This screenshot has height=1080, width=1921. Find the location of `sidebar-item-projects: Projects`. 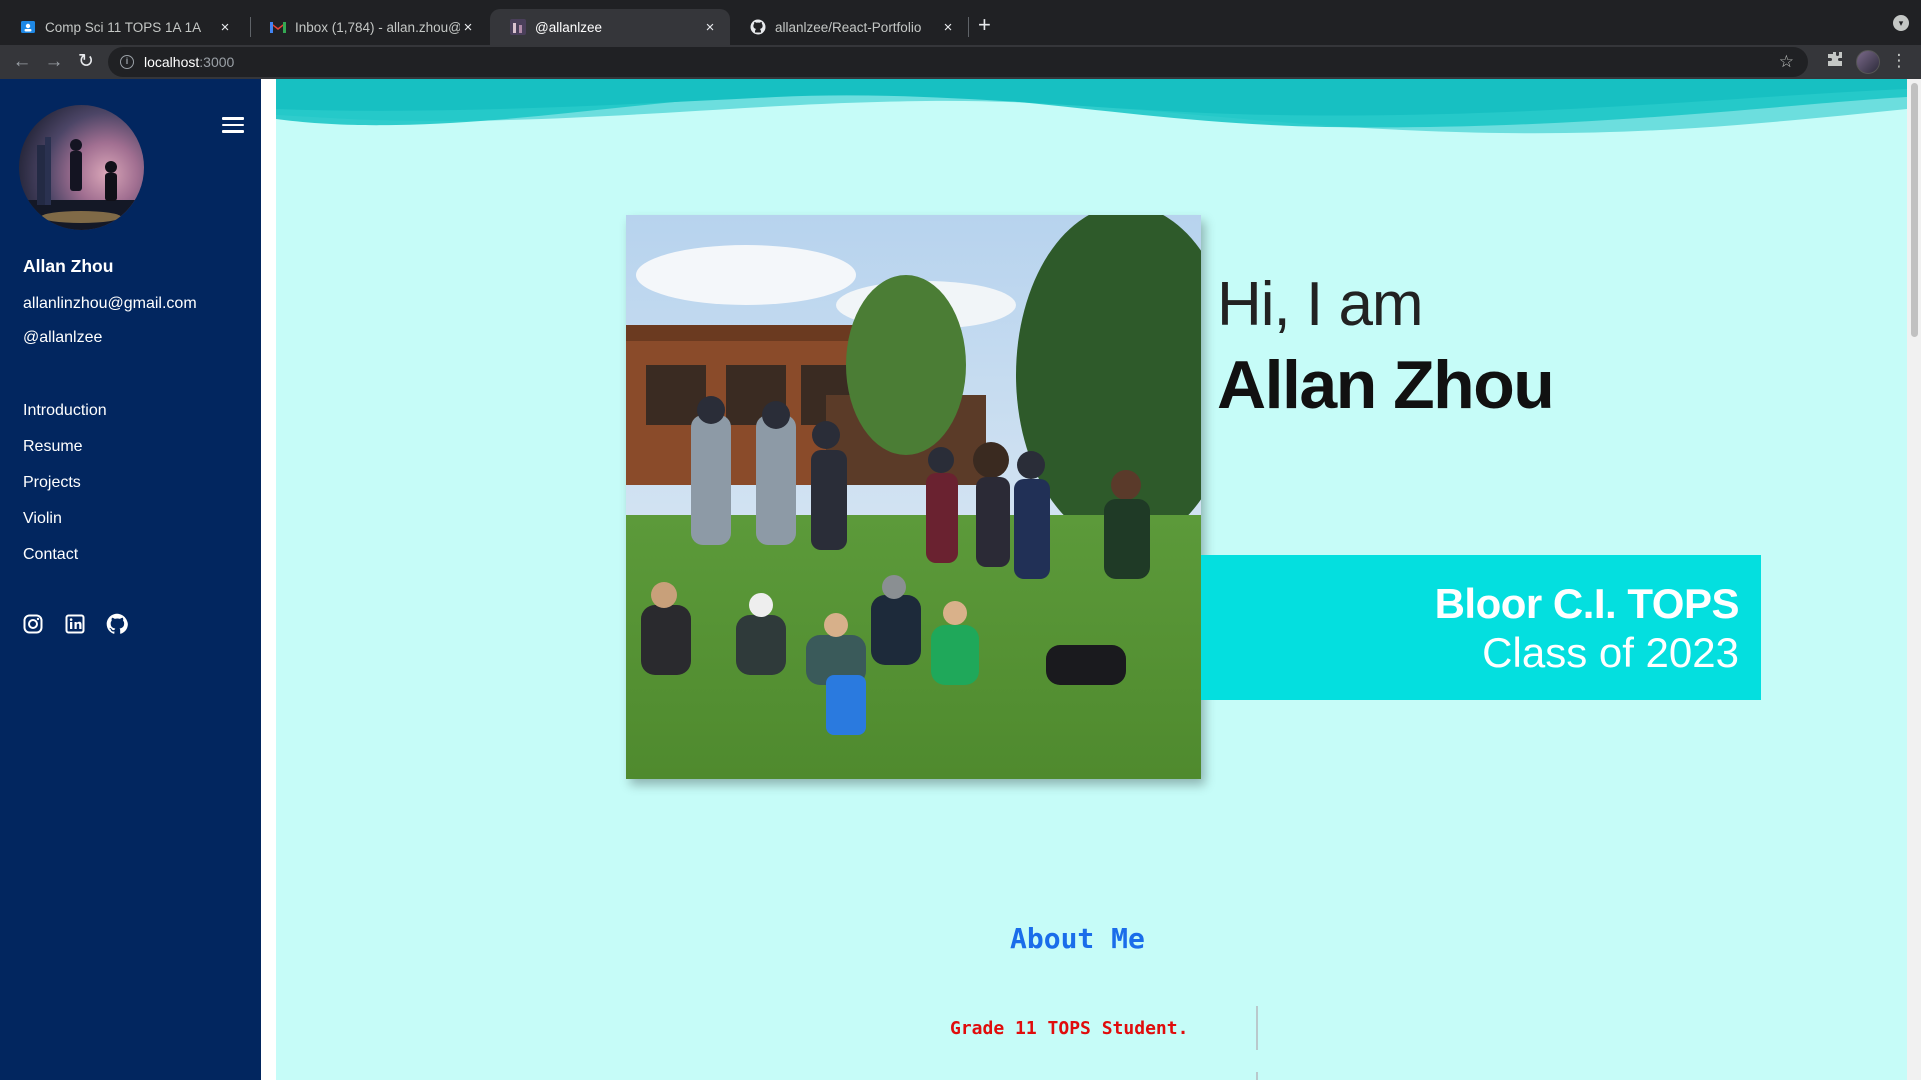

sidebar-item-projects: Projects is located at coordinates (65, 491).